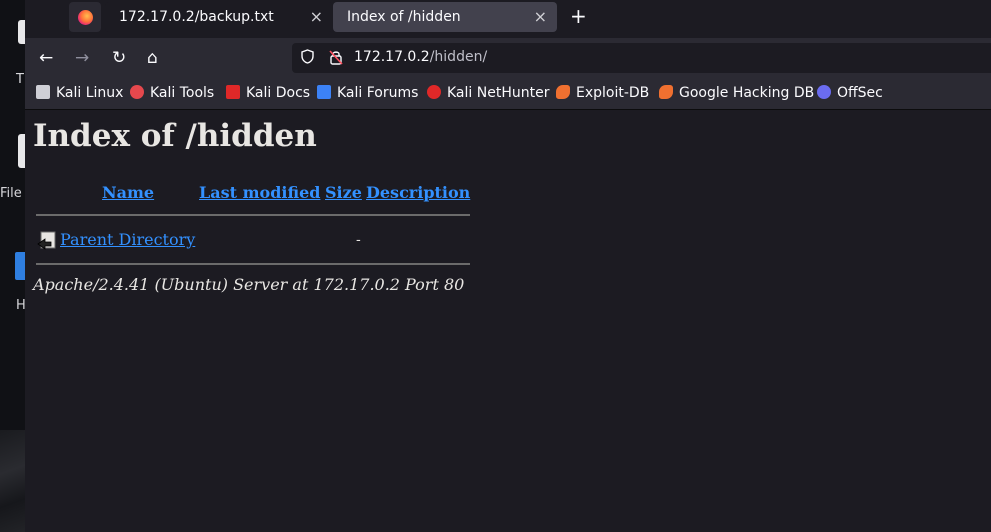 Image resolution: width=991 pixels, height=532 pixels. What do you see at coordinates (336, 57) in the screenshot?
I see `insecure-lock-icon` at bounding box center [336, 57].